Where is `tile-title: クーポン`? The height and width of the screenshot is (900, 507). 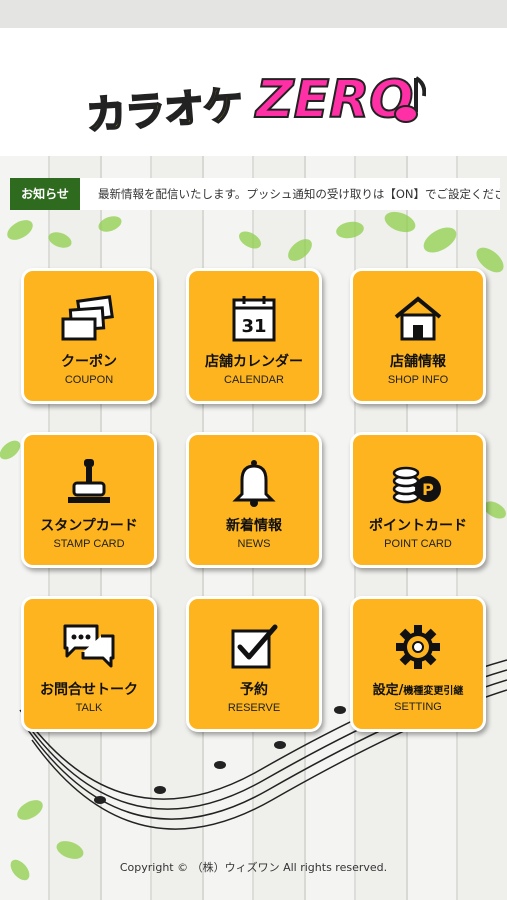 tile-title: クーポン is located at coordinates (89, 362).